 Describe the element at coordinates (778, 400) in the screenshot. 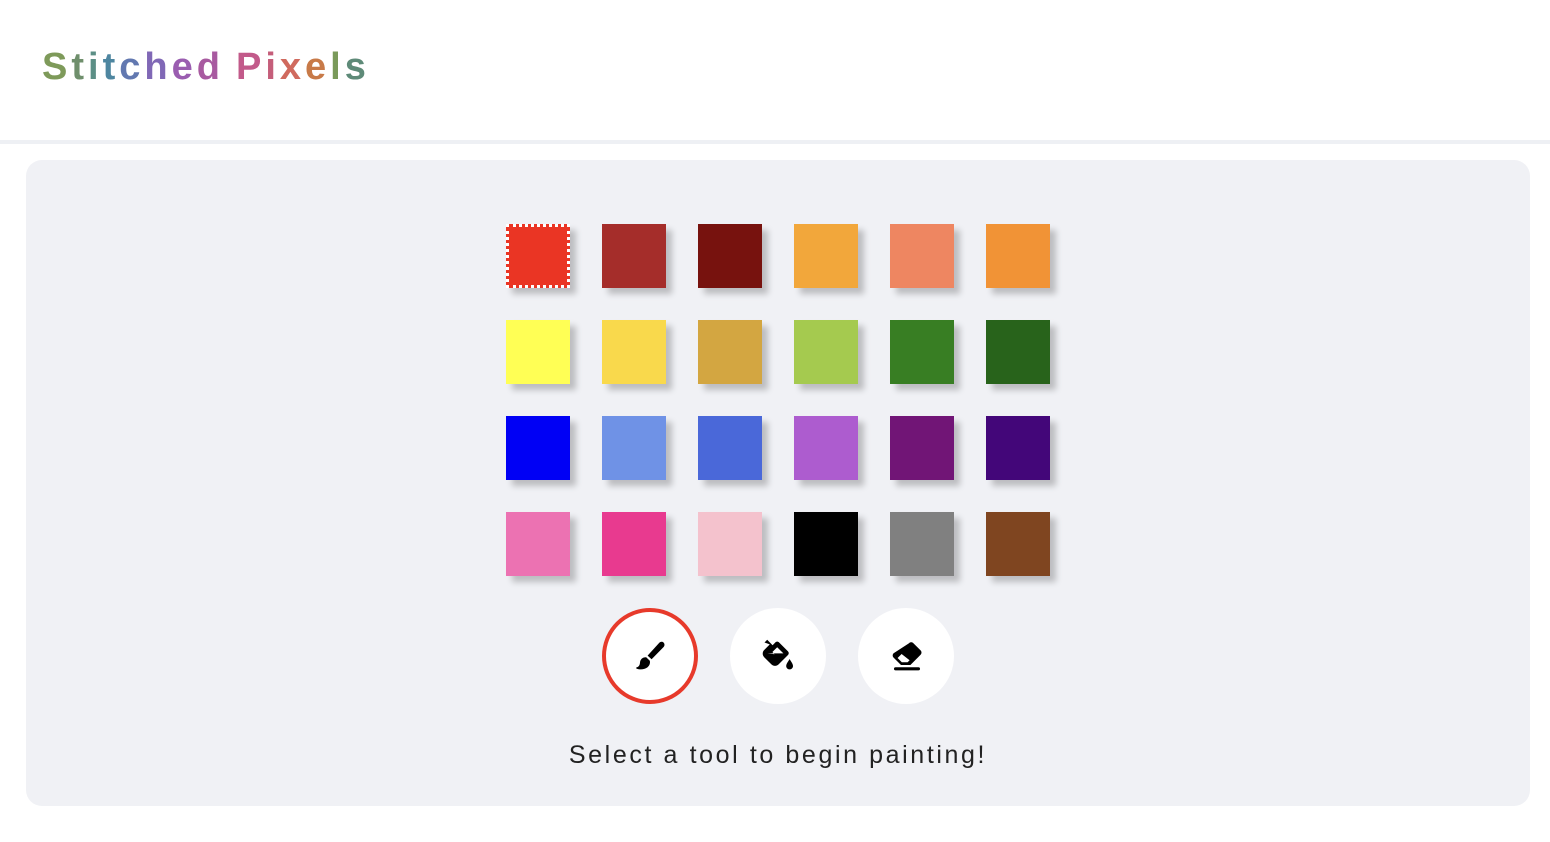

I see `color-palette` at that location.